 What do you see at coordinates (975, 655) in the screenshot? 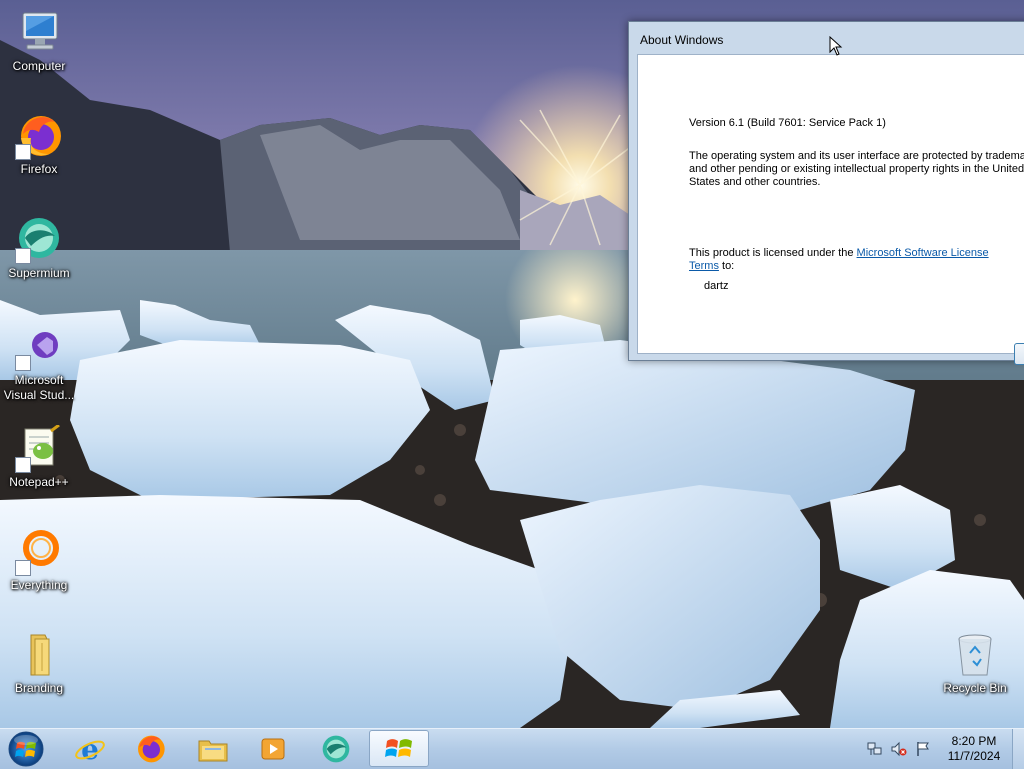
I see `recycle-bin-icon` at bounding box center [975, 655].